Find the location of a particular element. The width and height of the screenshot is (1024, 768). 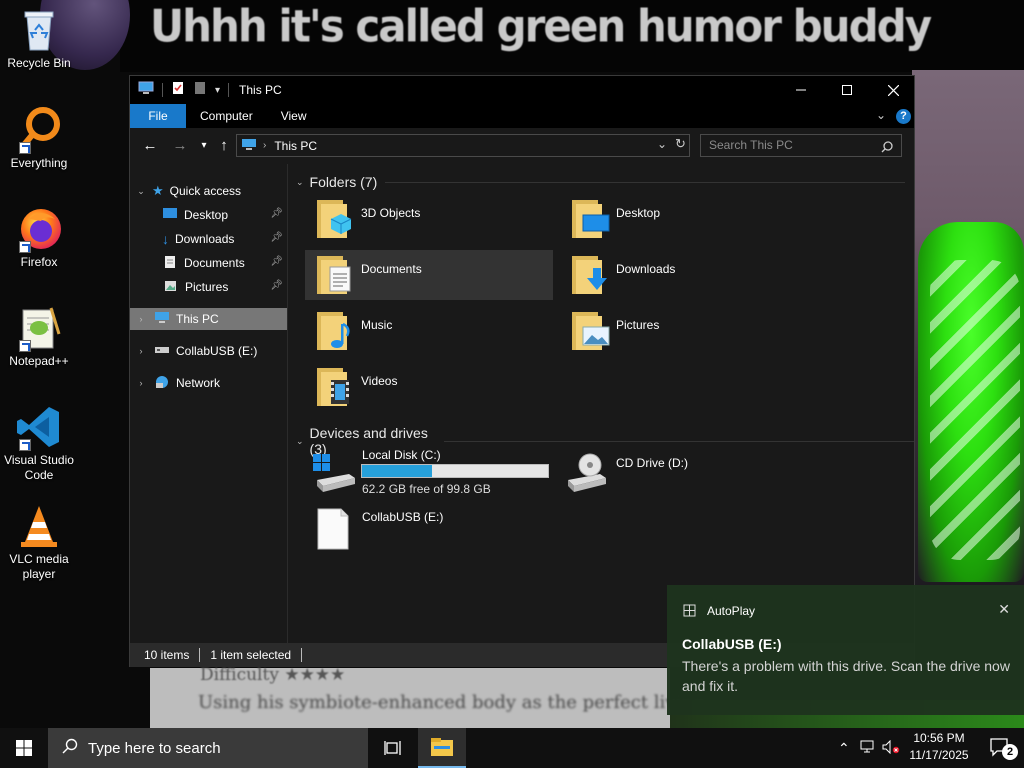

desktop-icon-recycle-bin: Recycle Bin is located at coordinates (39, 38).